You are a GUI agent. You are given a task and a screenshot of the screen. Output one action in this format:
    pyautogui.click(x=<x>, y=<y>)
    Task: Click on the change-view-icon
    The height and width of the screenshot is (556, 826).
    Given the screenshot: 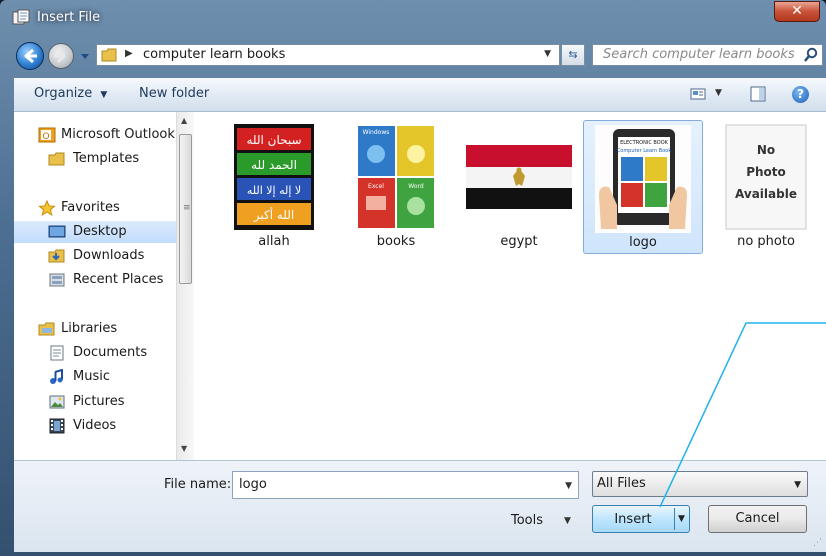 What is the action you would take?
    pyautogui.click(x=698, y=94)
    